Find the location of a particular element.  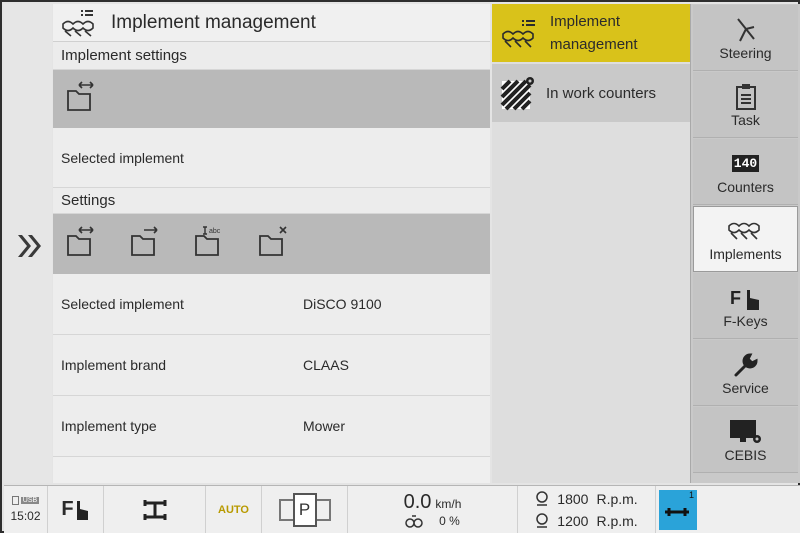

clock-time: 15:02 is located at coordinates (25, 516).